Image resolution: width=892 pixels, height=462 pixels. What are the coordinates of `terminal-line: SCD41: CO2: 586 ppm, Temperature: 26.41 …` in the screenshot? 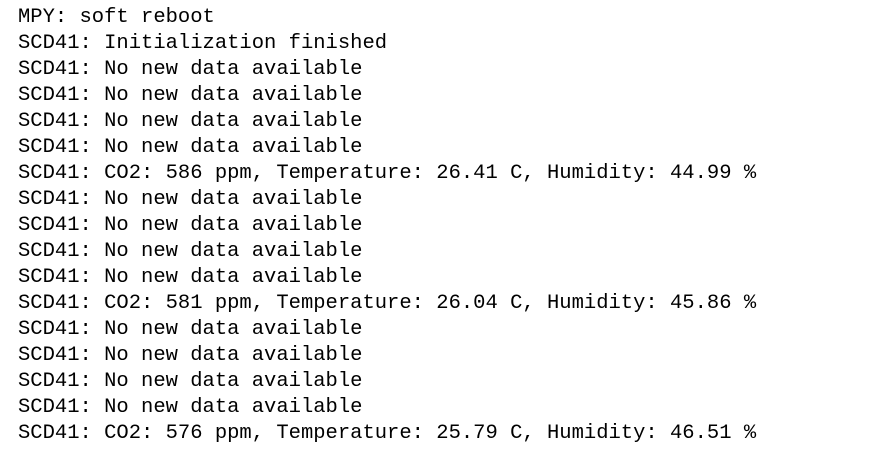 It's located at (387, 173).